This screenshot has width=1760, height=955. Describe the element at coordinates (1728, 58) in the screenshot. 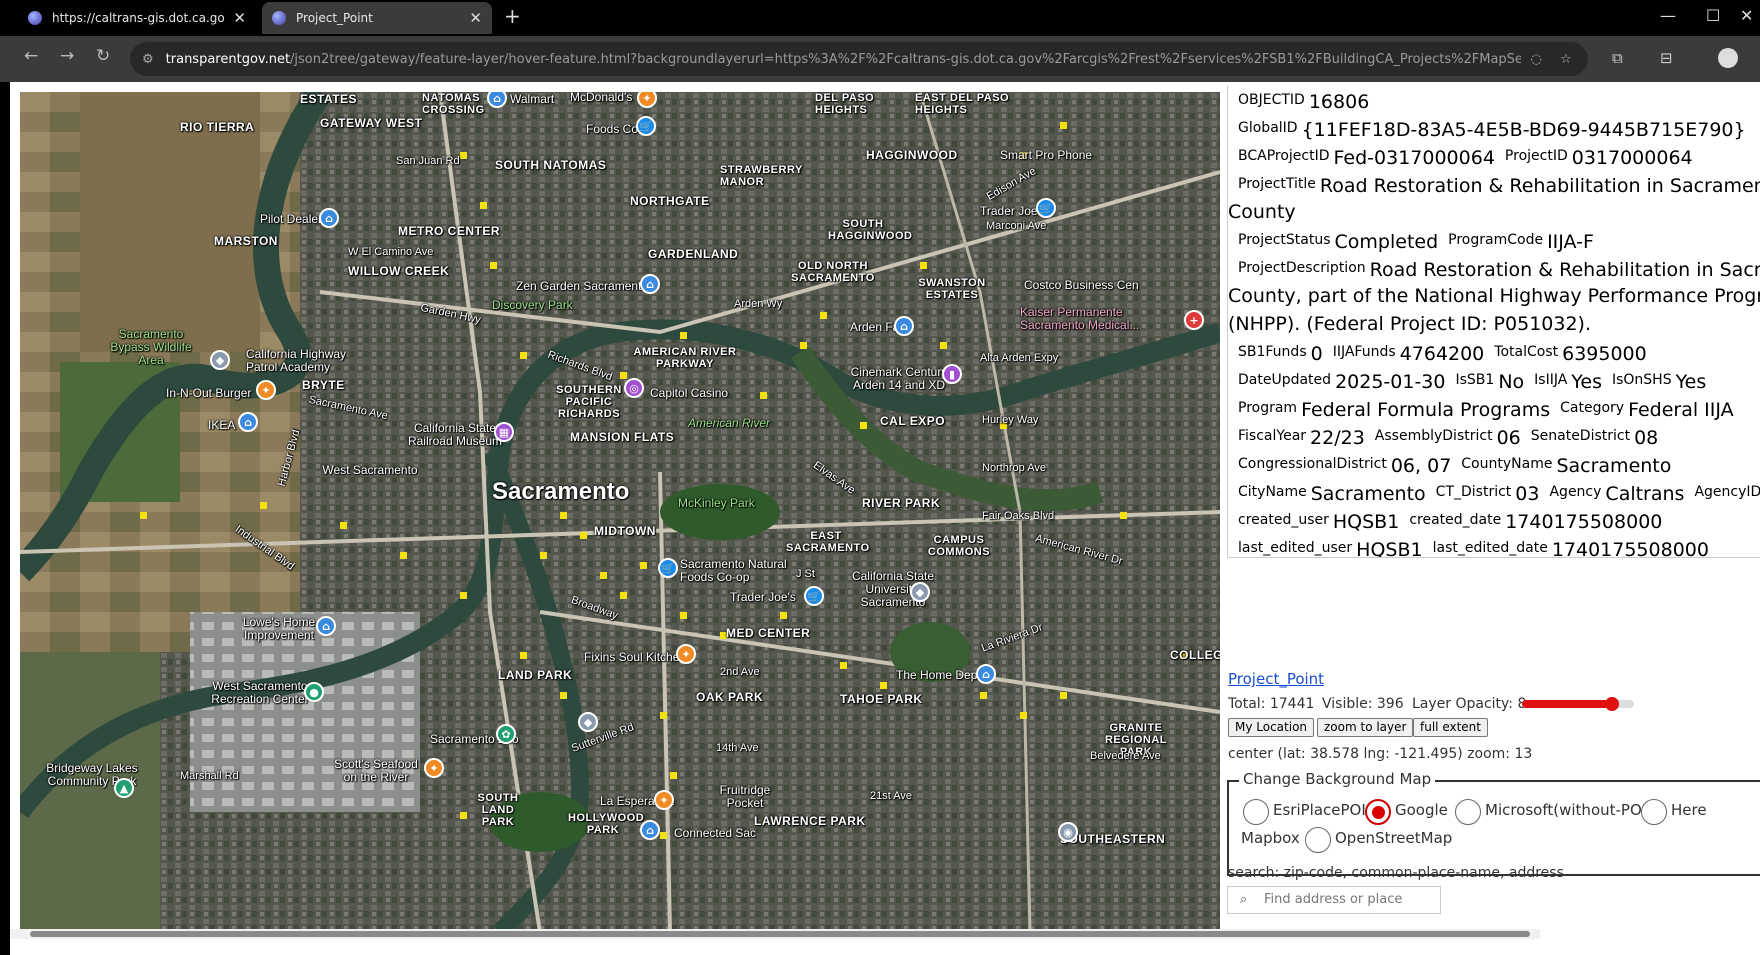

I see `profile-avatar` at that location.